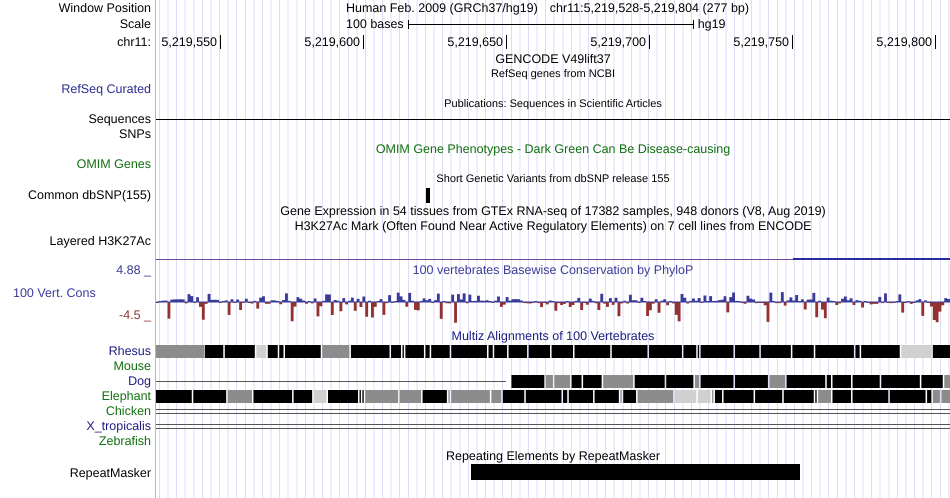 The width and height of the screenshot is (950, 498). I want to click on scale-label: 100 bases, so click(375, 24).